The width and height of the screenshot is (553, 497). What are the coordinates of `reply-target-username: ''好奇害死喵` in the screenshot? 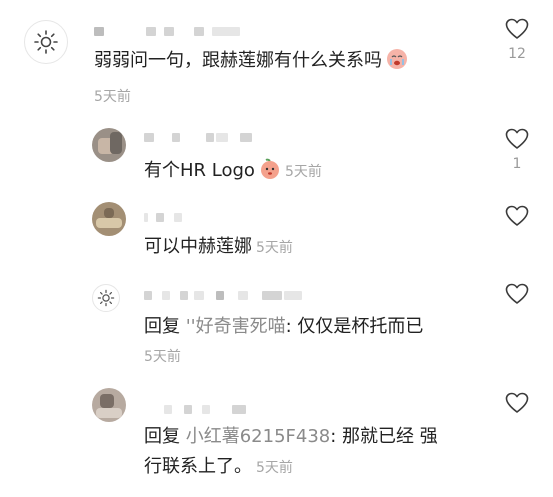 It's located at (236, 326).